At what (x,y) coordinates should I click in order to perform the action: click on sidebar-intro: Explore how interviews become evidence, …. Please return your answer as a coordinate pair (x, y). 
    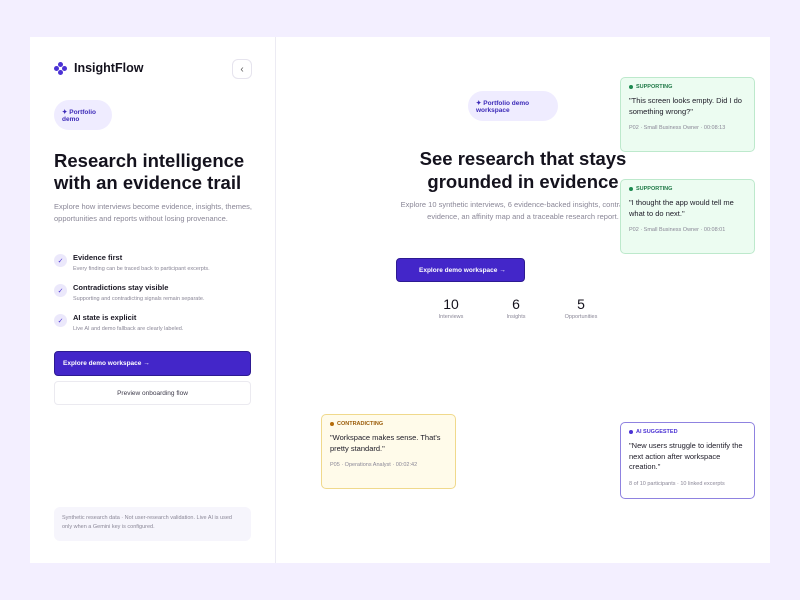
    Looking at the image, I should click on (153, 212).